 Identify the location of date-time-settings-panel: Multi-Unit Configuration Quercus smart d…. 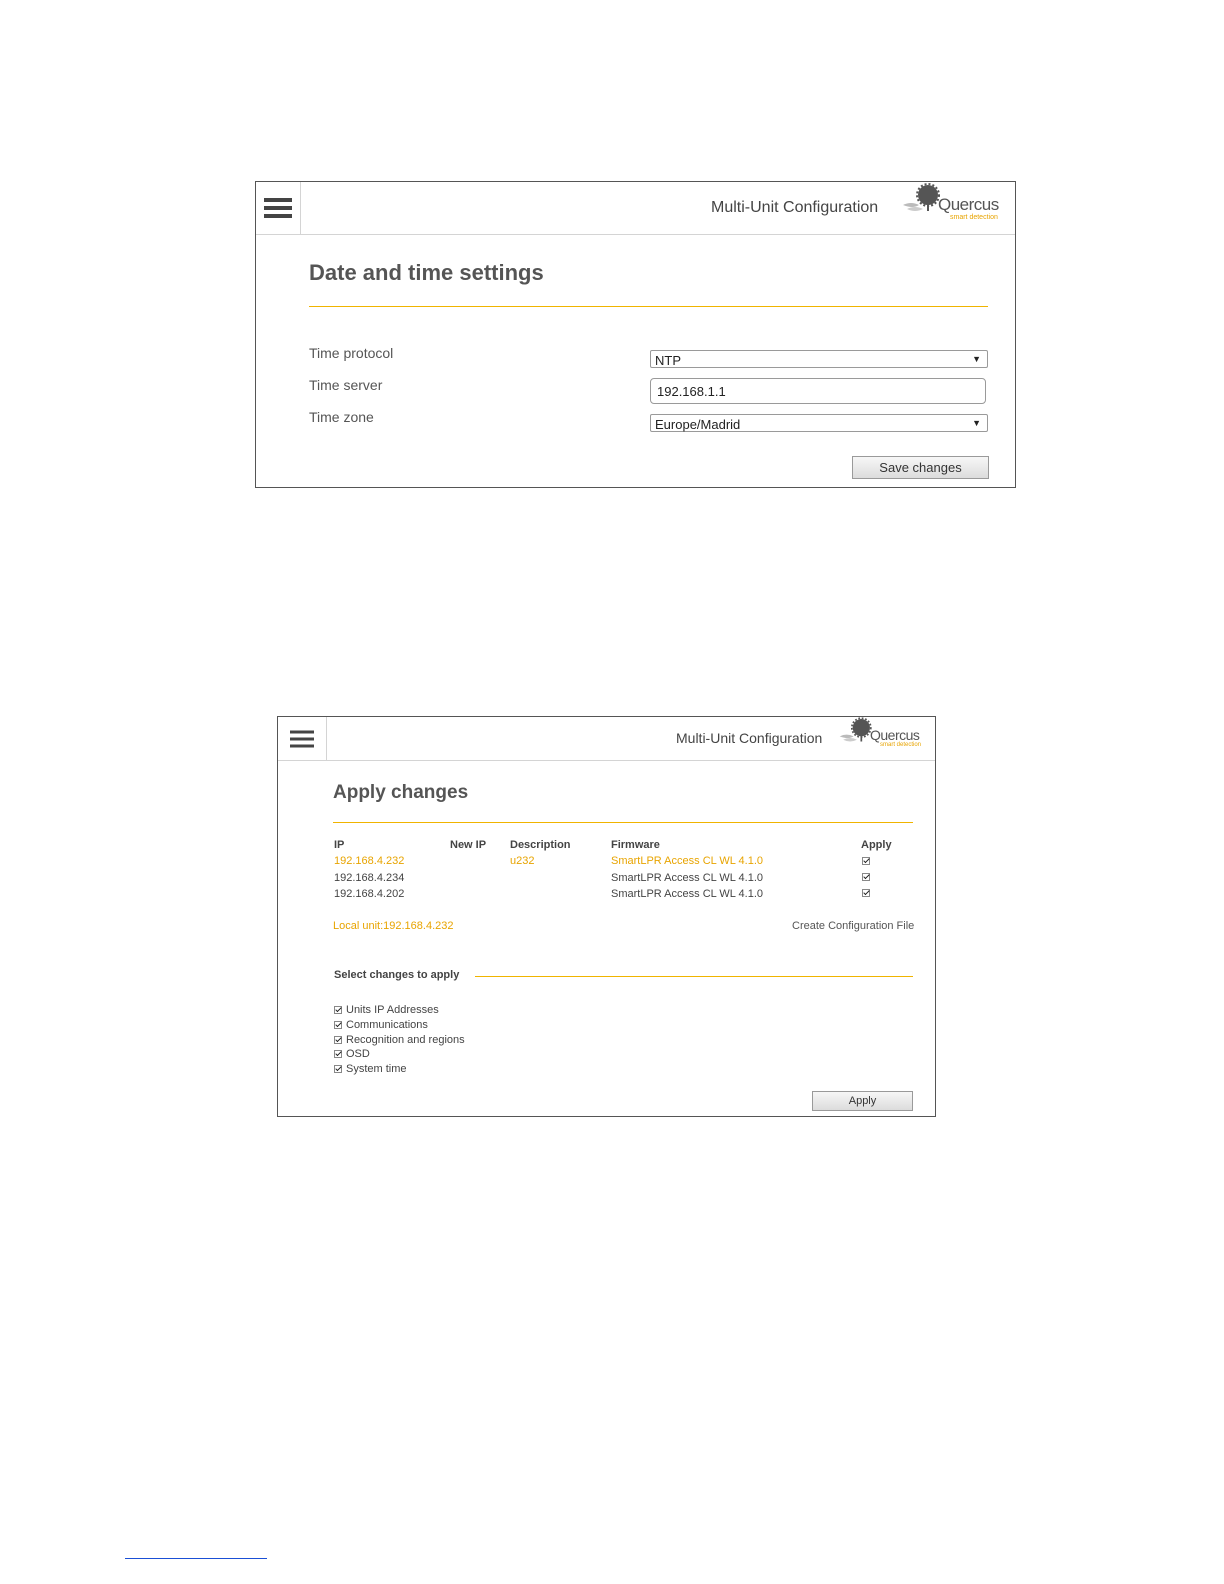
(635, 334).